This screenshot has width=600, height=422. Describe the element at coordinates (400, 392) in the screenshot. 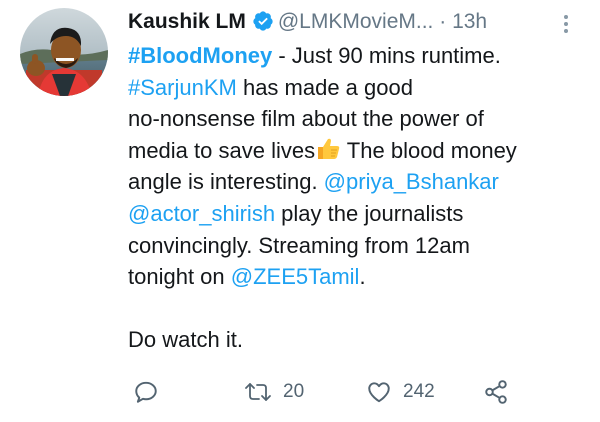

I see `like-button: 242` at that location.